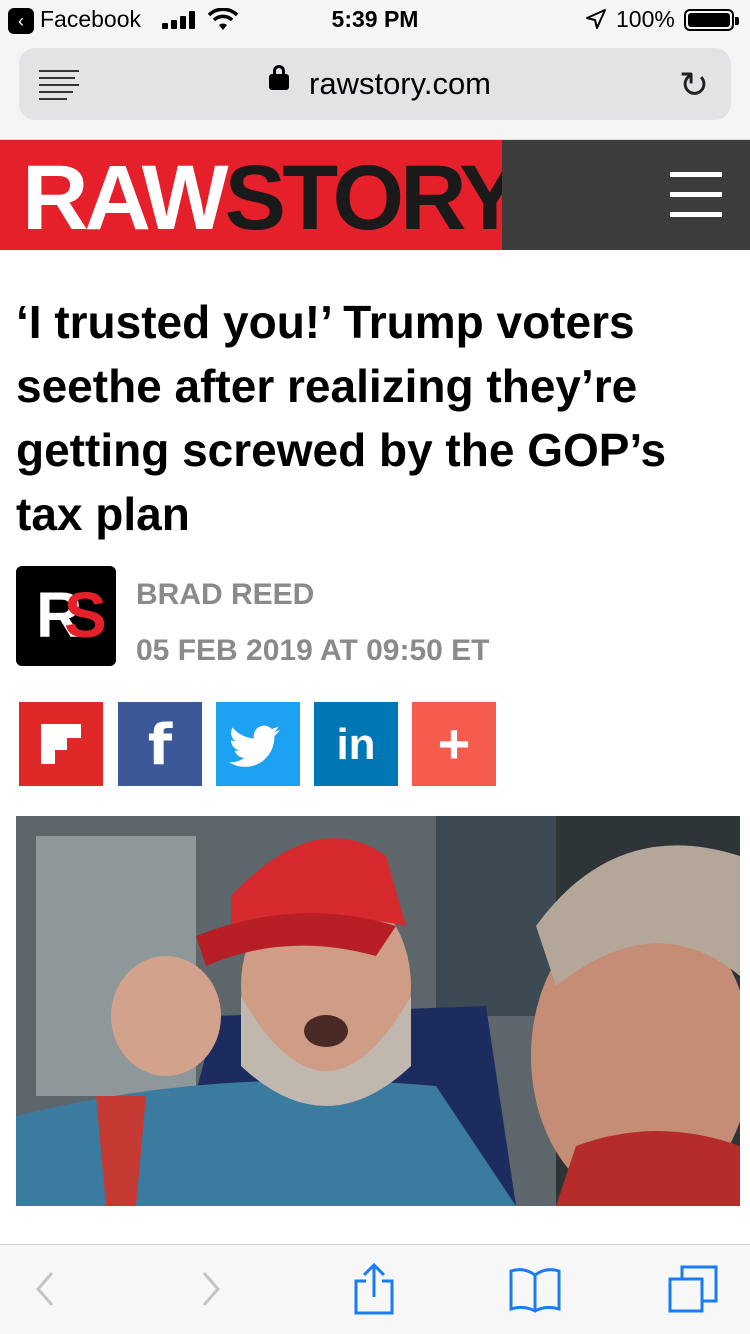 This screenshot has height=1334, width=750. What do you see at coordinates (645, 19) in the screenshot?
I see `battery-percentage: 100%` at bounding box center [645, 19].